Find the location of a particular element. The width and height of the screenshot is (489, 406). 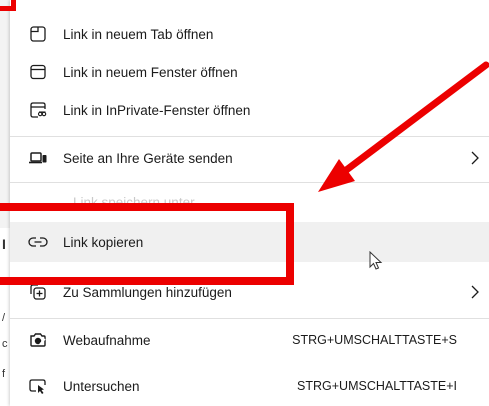

mouse-cursor-icon is located at coordinates (376, 260).